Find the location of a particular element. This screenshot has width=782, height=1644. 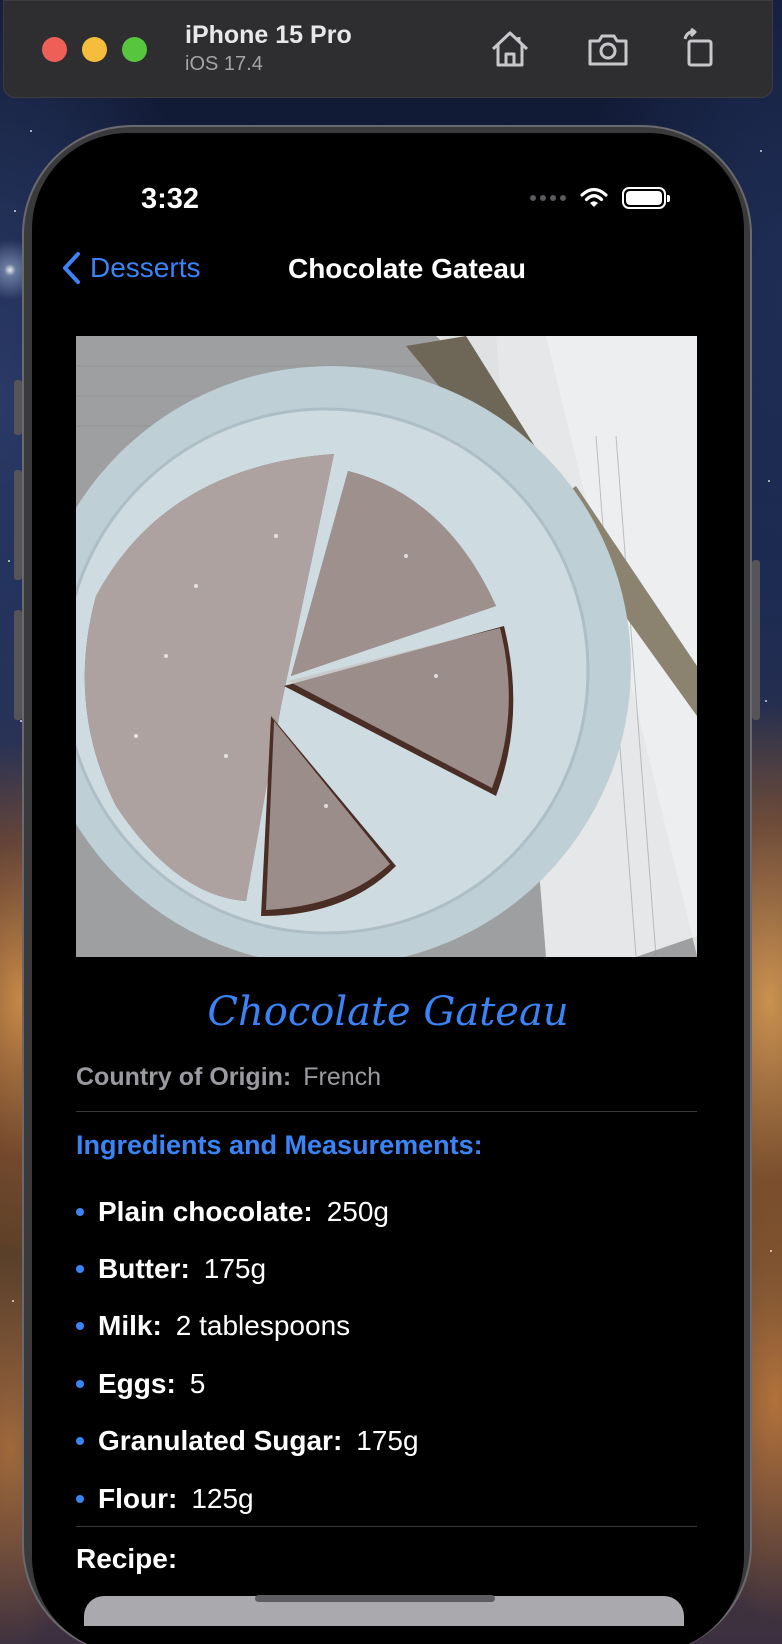

ingredient-item: Eggs: 5 is located at coordinates (247, 1383).